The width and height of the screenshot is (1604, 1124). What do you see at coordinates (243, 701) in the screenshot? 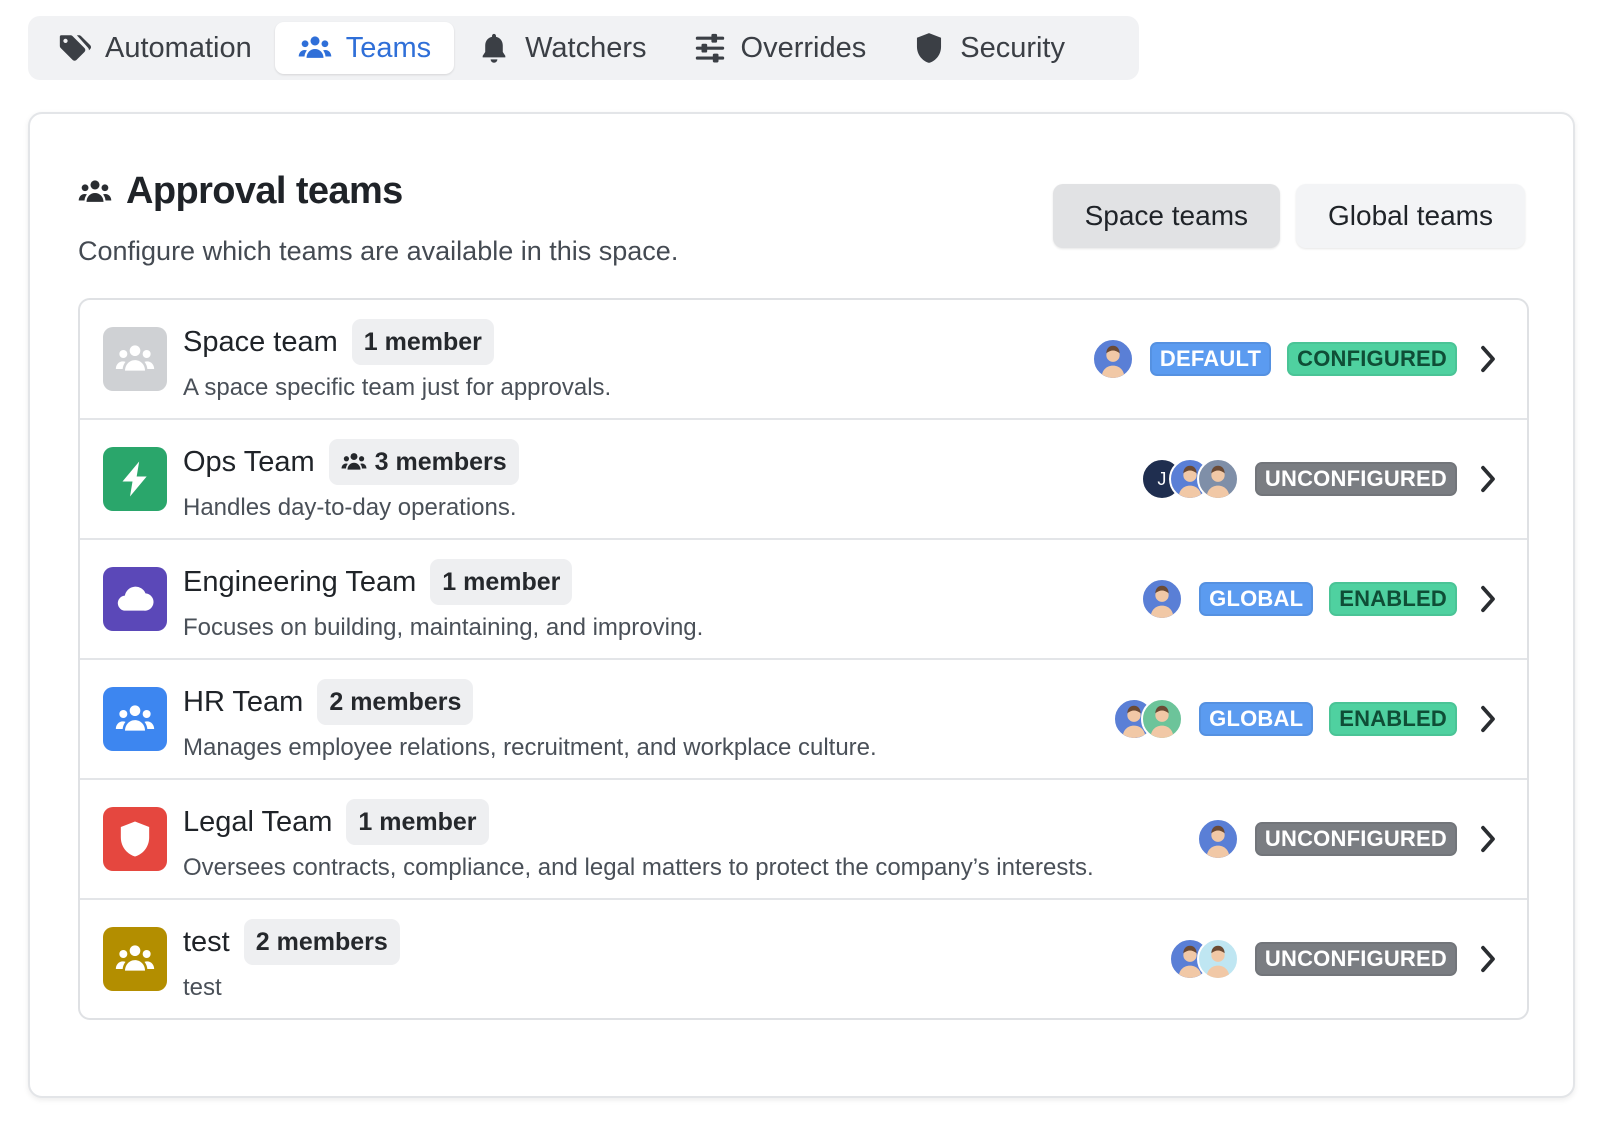
I see `team-name: HR Team` at bounding box center [243, 701].